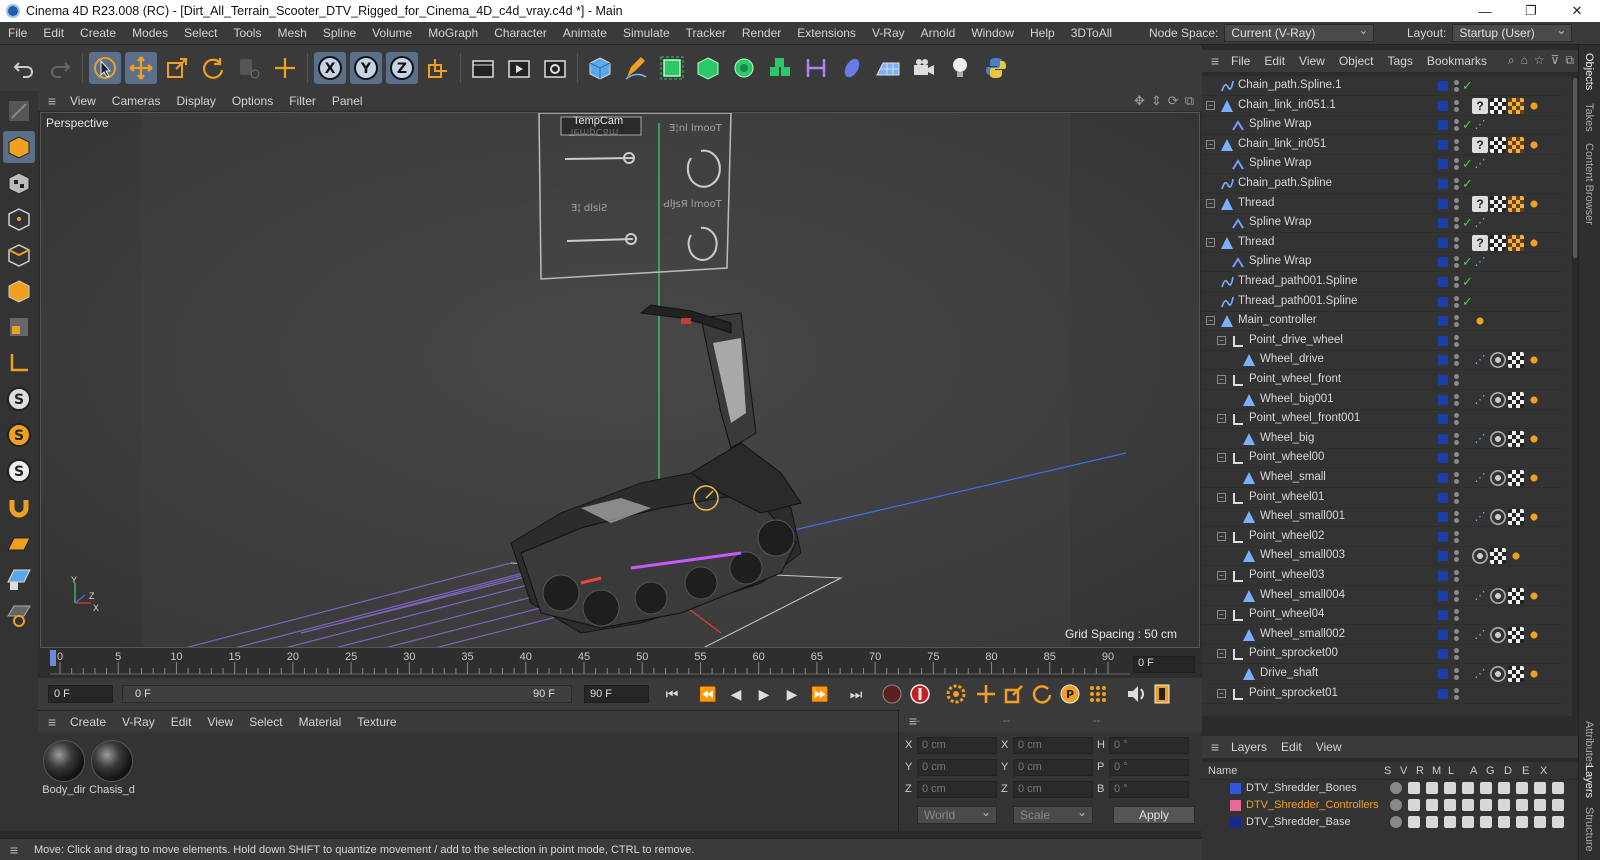 The height and width of the screenshot is (860, 1600). Describe the element at coordinates (960, 68) in the screenshot. I see `light-button` at that location.